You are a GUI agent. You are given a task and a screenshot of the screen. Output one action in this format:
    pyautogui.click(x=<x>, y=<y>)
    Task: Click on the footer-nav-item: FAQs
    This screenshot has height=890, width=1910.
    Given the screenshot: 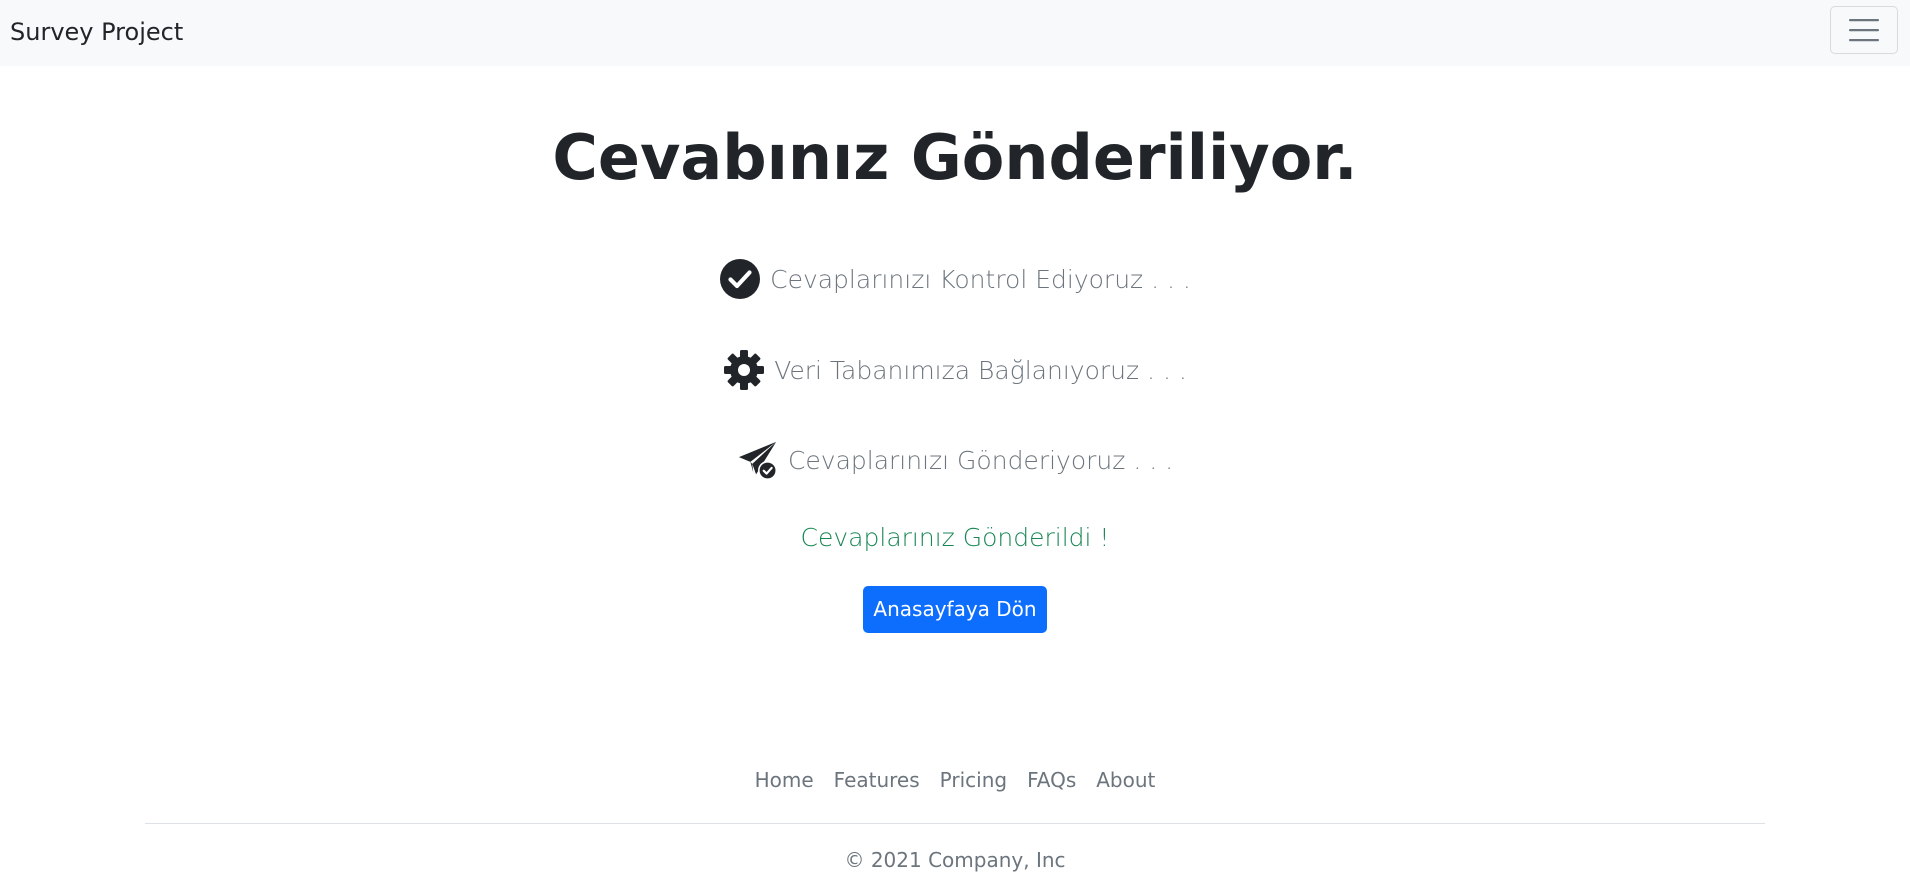 What is the action you would take?
    pyautogui.click(x=1051, y=780)
    